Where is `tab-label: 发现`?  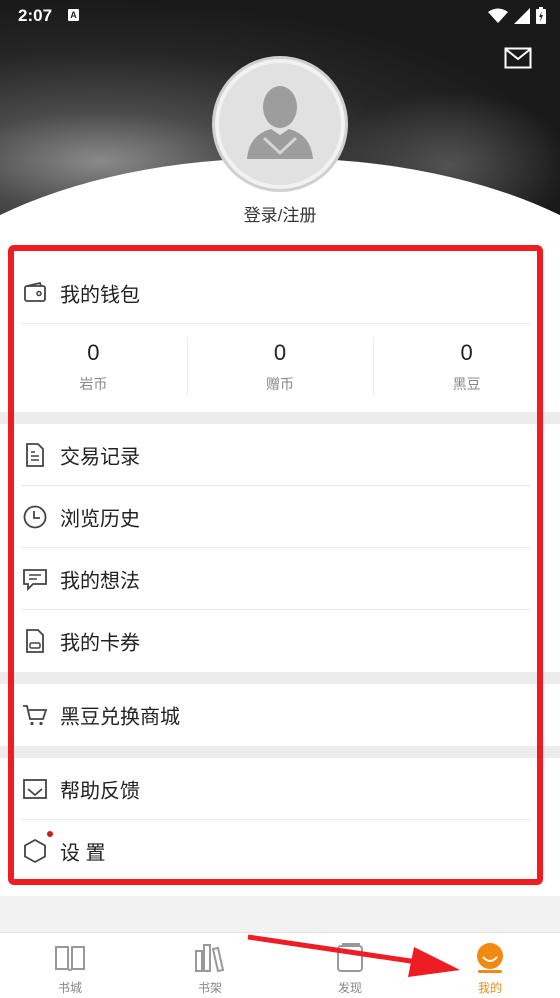
tab-label: 发现 is located at coordinates (349, 988).